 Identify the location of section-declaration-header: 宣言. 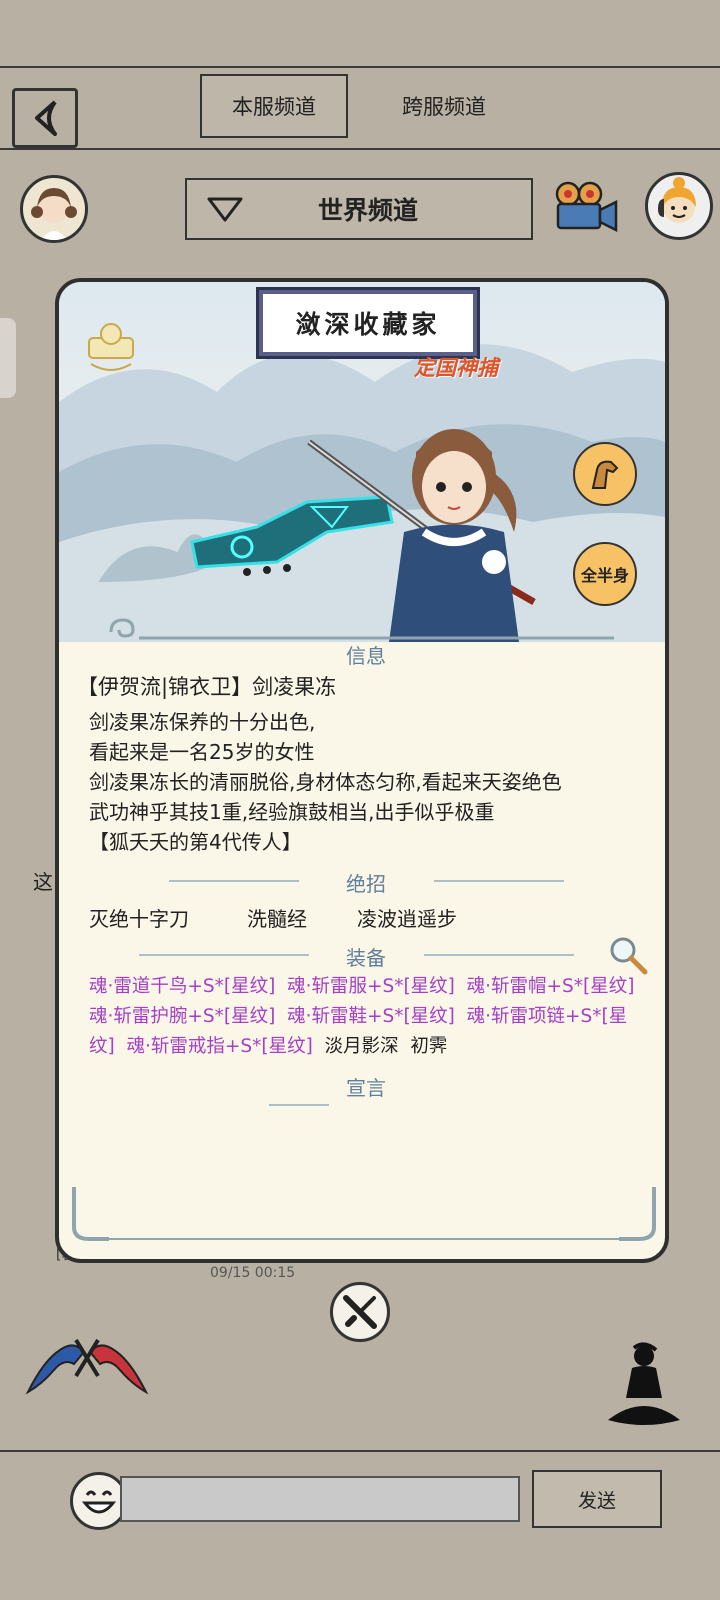
(366, 1088).